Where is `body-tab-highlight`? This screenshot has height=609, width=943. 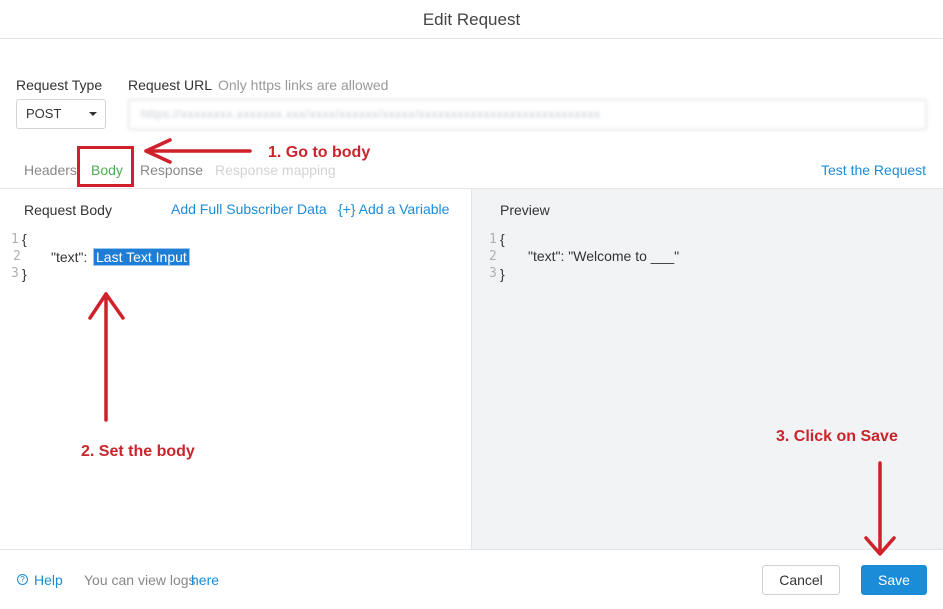 body-tab-highlight is located at coordinates (105, 166).